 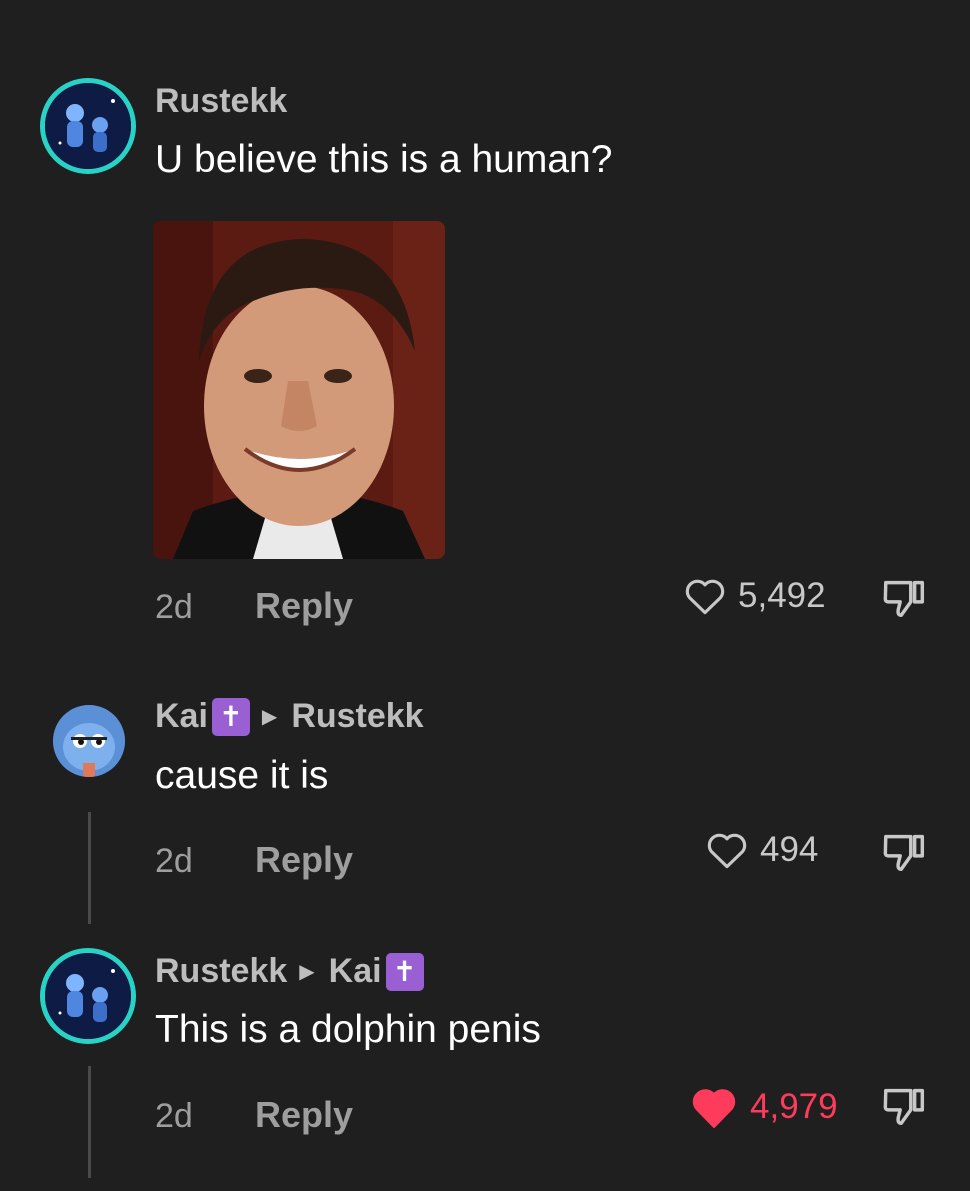 I want to click on comment-text: U believe this is a human?, so click(x=384, y=159).